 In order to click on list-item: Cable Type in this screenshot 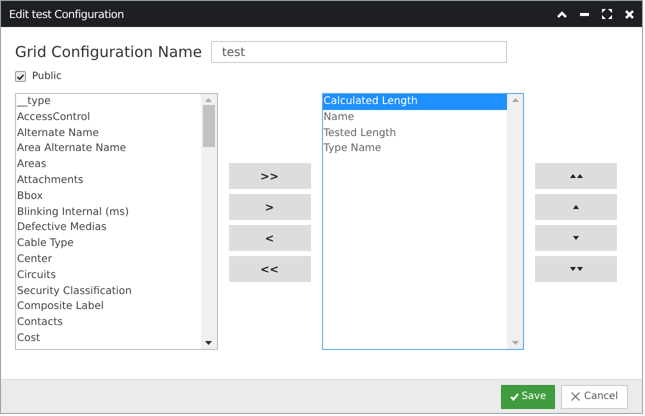, I will do `click(108, 244)`.